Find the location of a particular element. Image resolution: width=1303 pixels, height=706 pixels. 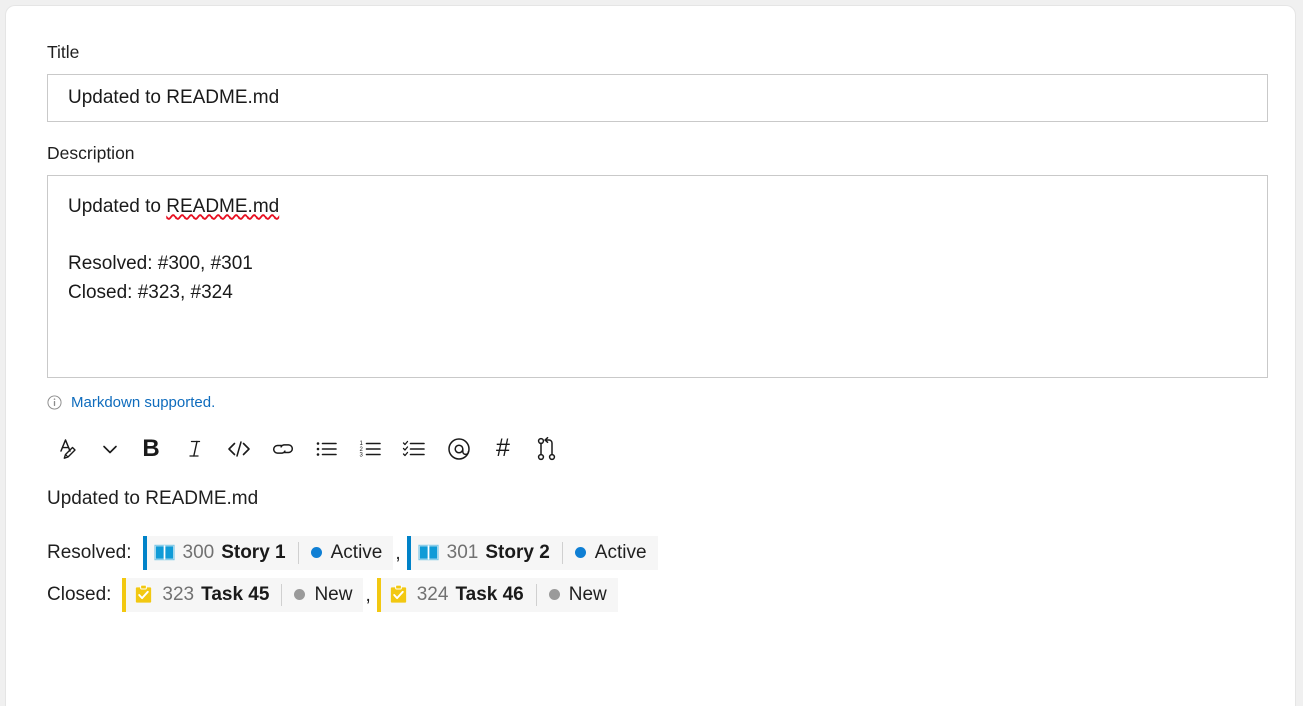

work-item-chip-301: 301 Story 2 Active is located at coordinates (532, 552).